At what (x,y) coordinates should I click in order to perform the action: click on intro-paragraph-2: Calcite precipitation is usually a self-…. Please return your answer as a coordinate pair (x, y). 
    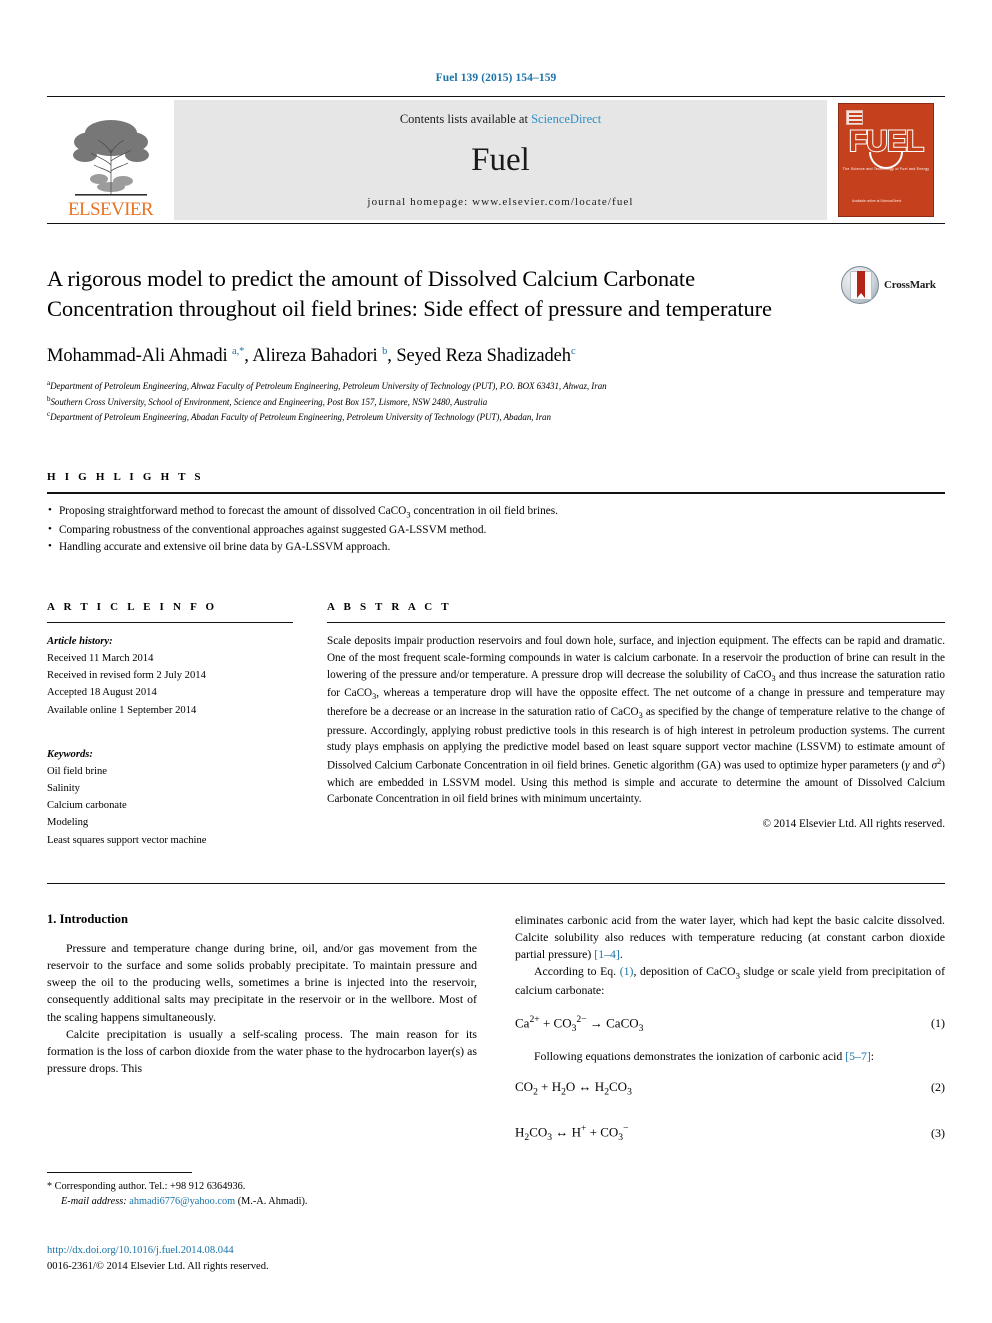
    Looking at the image, I should click on (262, 1051).